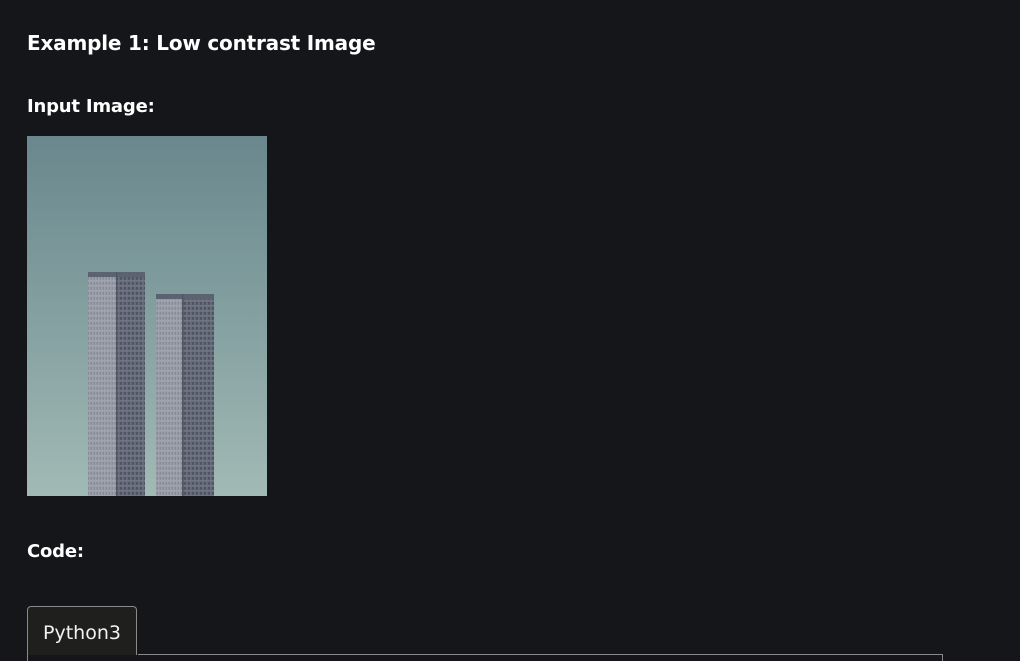  Describe the element at coordinates (201, 43) in the screenshot. I see `example-heading: Example 1: Low contrast Image` at that location.